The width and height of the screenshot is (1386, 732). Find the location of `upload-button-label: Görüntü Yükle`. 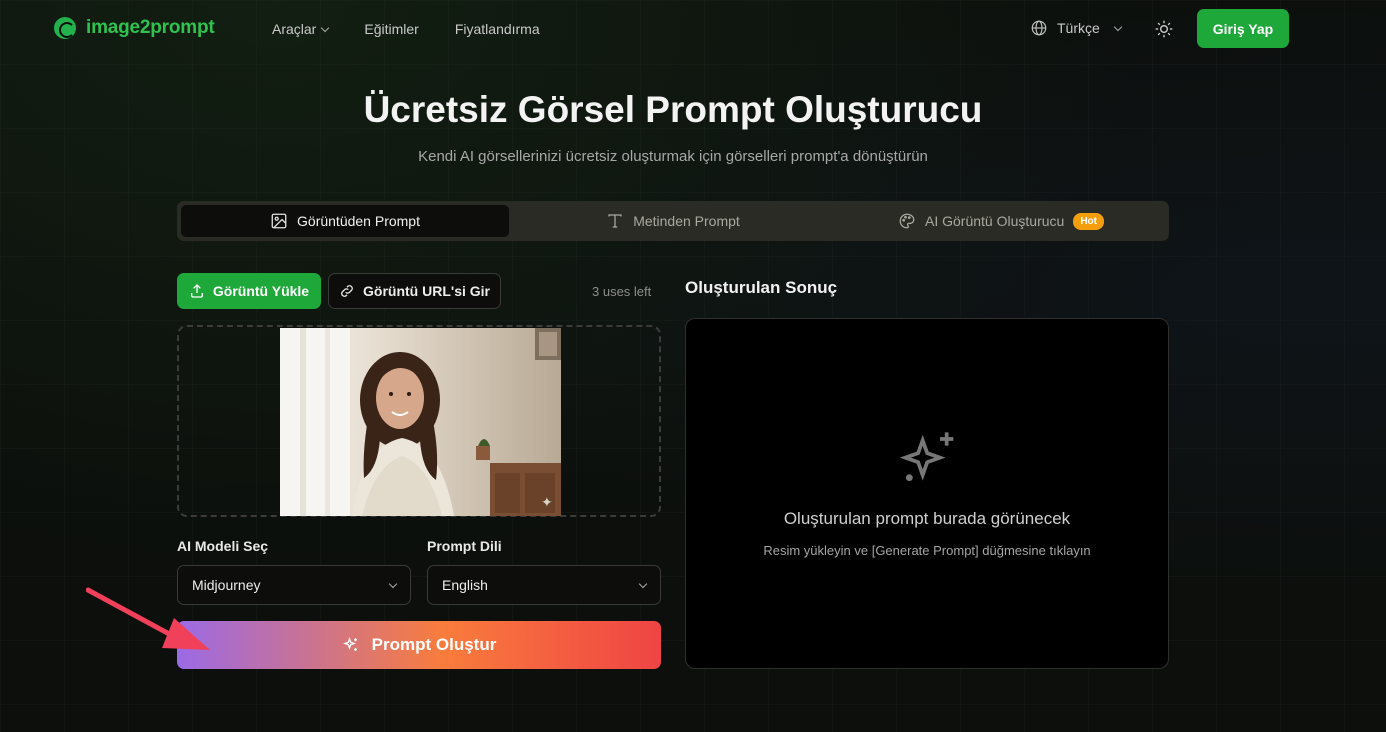

upload-button-label: Görüntü Yükle is located at coordinates (261, 291).